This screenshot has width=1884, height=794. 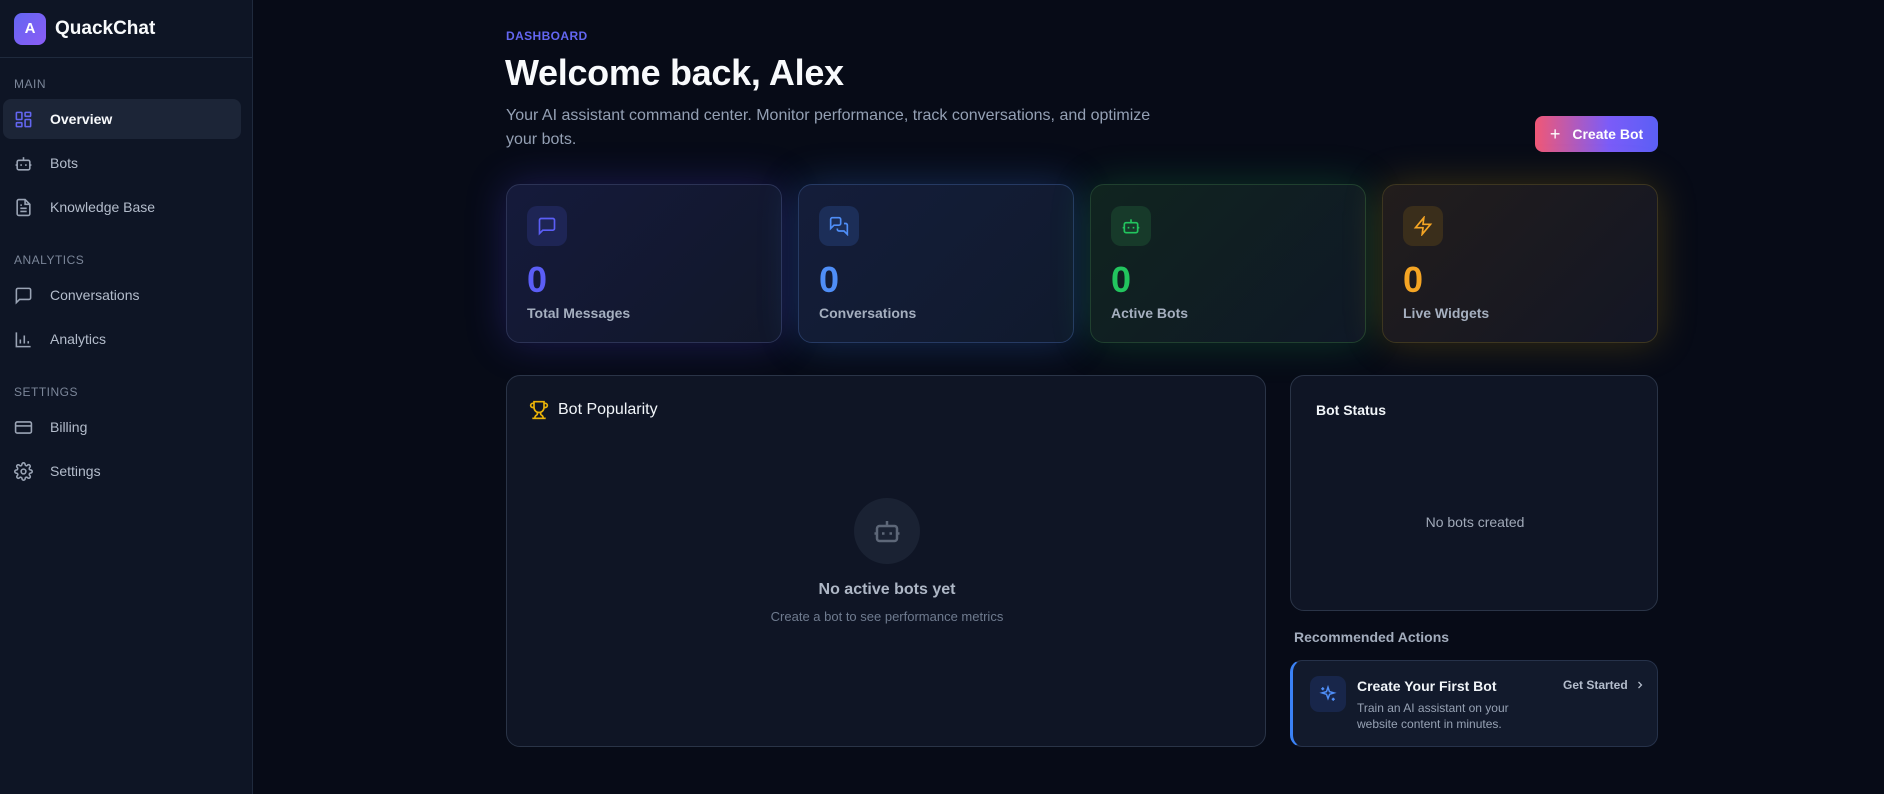 I want to click on stat-label: Active Bots, so click(x=1150, y=313).